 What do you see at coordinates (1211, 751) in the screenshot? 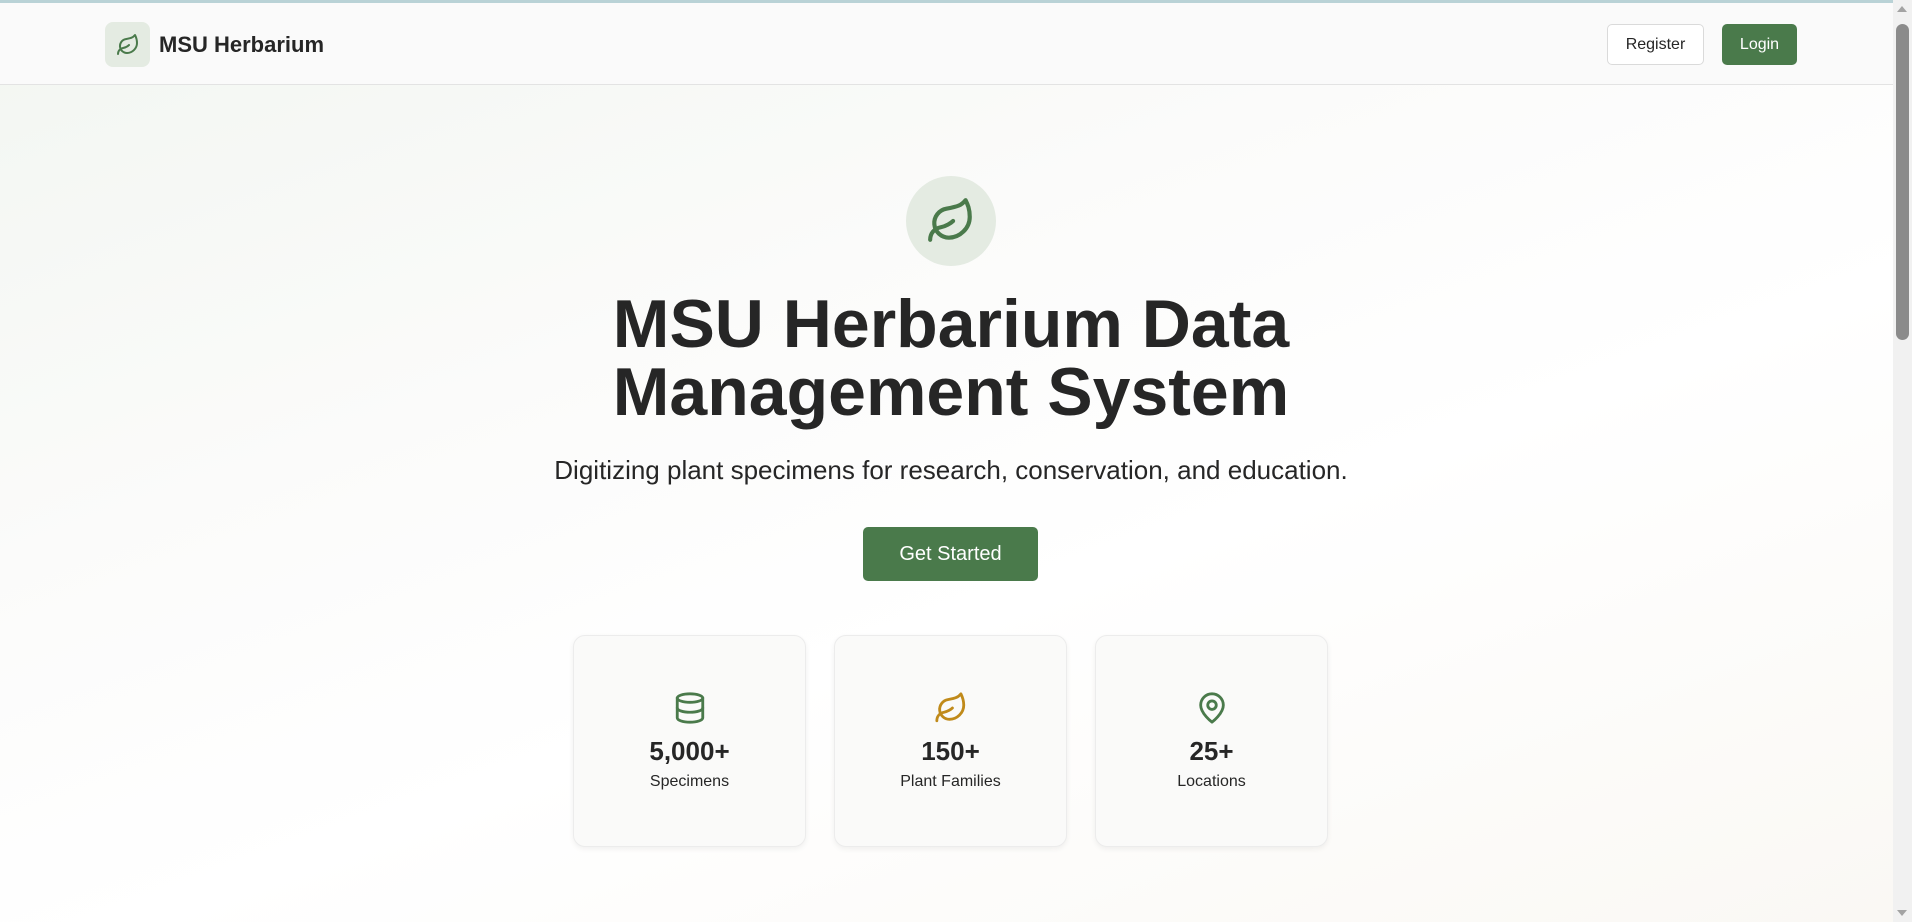
I see `stat-value: 25+` at bounding box center [1211, 751].